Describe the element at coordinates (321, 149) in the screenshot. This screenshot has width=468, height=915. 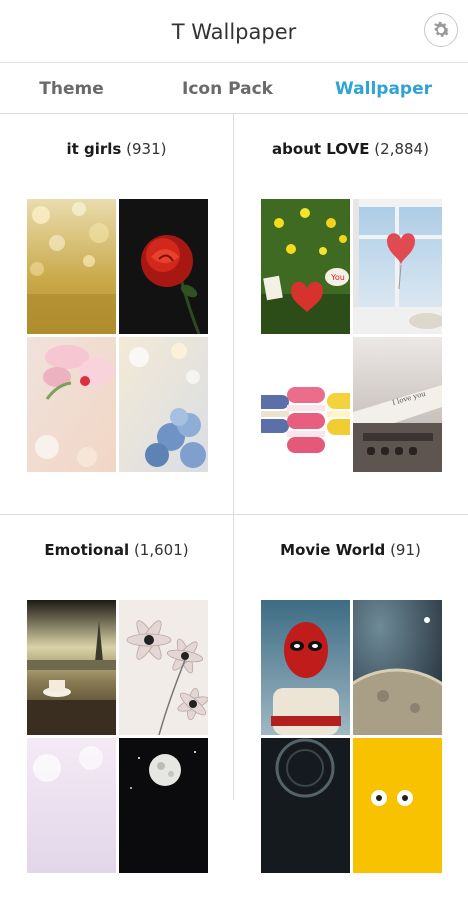
I see `collection-name: about LOVE` at that location.